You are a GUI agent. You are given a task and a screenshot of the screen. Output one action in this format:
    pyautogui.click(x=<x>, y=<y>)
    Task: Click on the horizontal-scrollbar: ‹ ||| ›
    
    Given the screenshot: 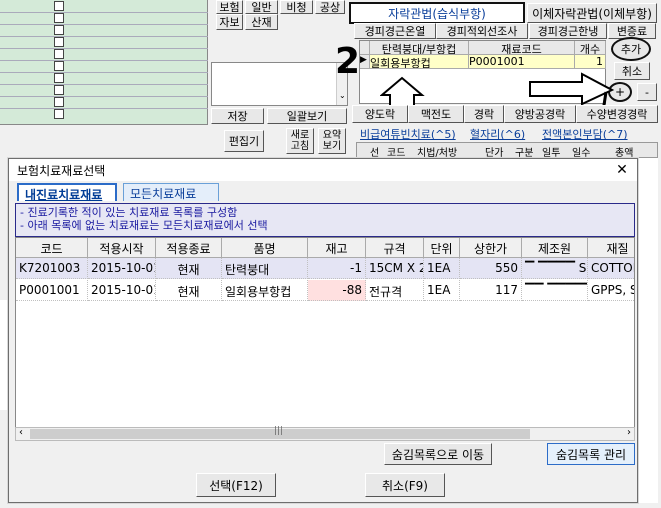 What is the action you would take?
    pyautogui.click(x=325, y=433)
    